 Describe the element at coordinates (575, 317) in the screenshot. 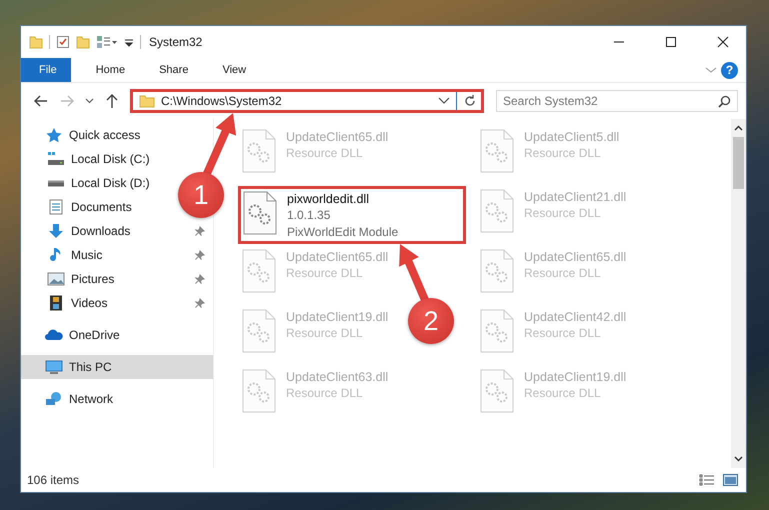

I see `file-name: UpdateClient42.dll` at that location.